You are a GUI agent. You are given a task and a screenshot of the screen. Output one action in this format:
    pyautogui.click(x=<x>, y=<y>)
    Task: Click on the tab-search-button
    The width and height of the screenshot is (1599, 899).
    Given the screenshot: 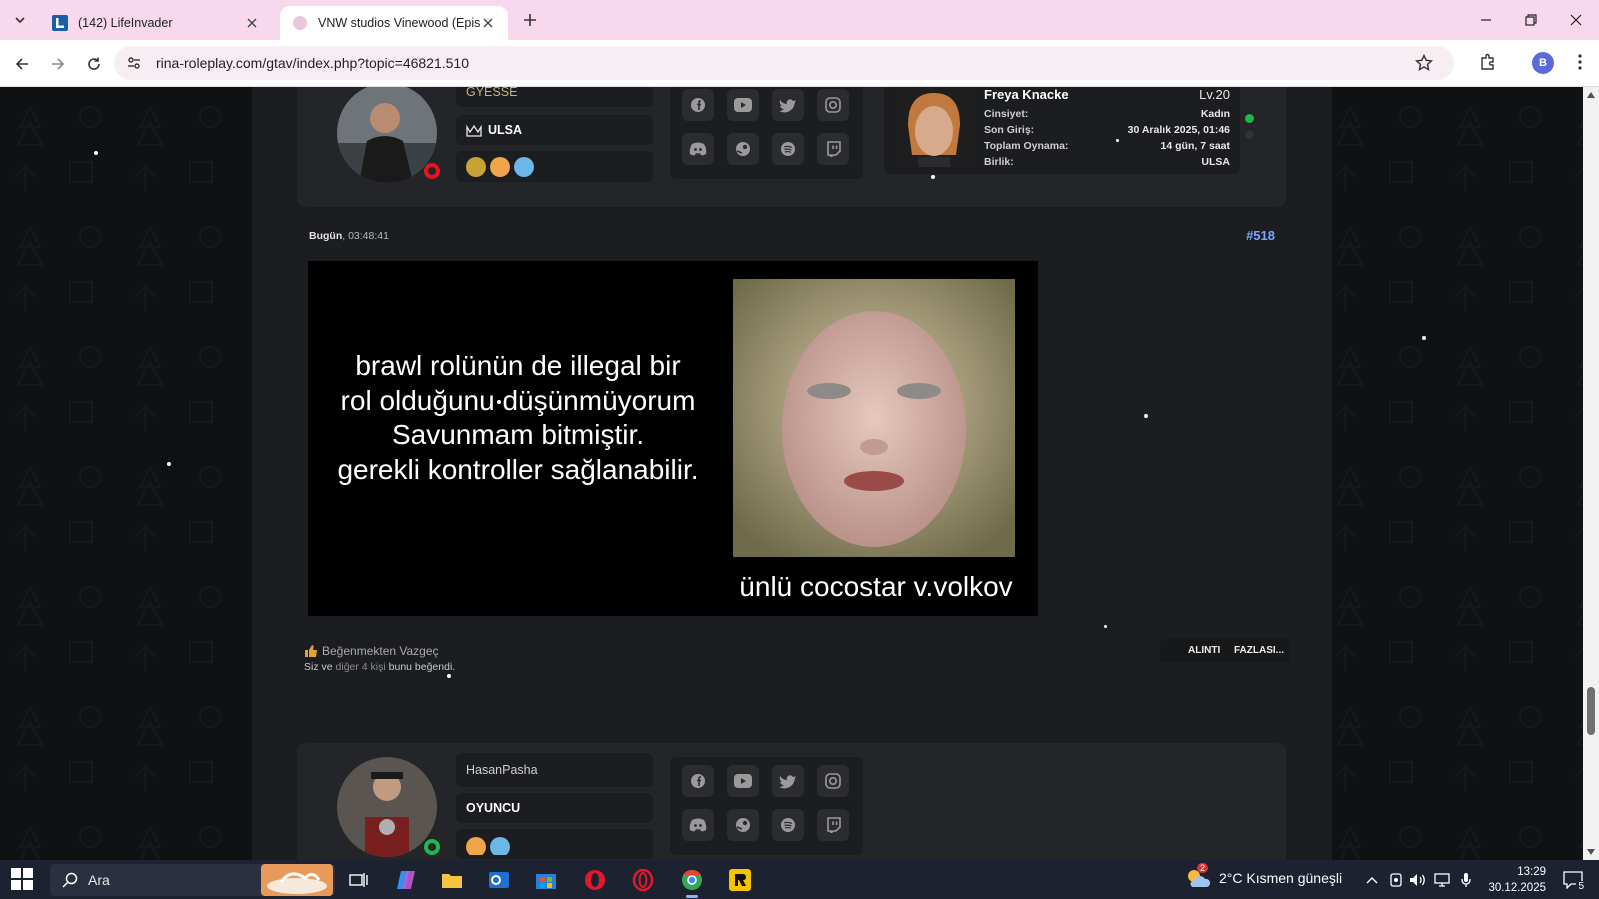 What is the action you would take?
    pyautogui.click(x=20, y=20)
    